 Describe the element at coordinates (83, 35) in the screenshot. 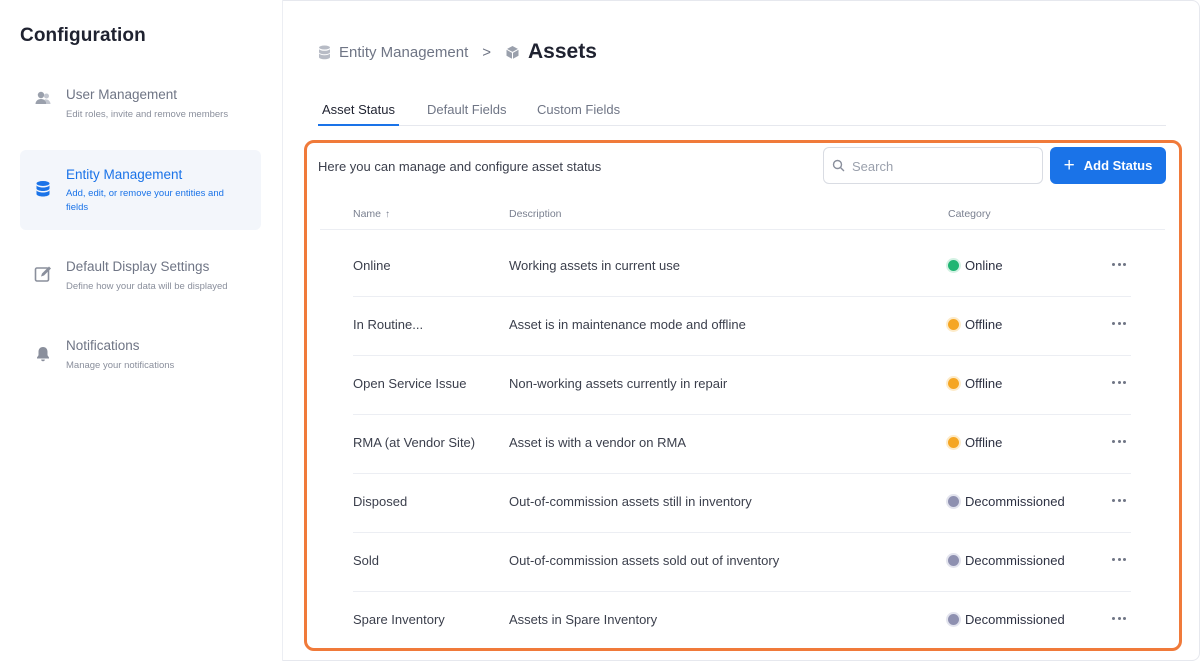

I see `sidebar-title: Configuration` at that location.